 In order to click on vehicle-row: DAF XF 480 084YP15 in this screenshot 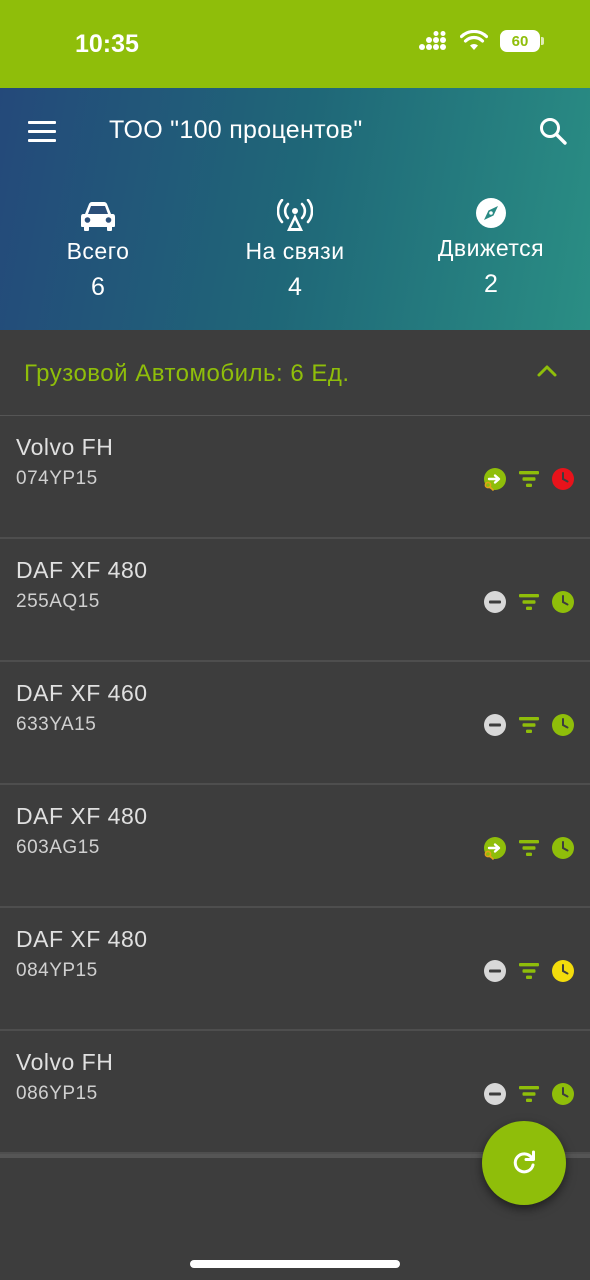, I will do `click(295, 969)`.